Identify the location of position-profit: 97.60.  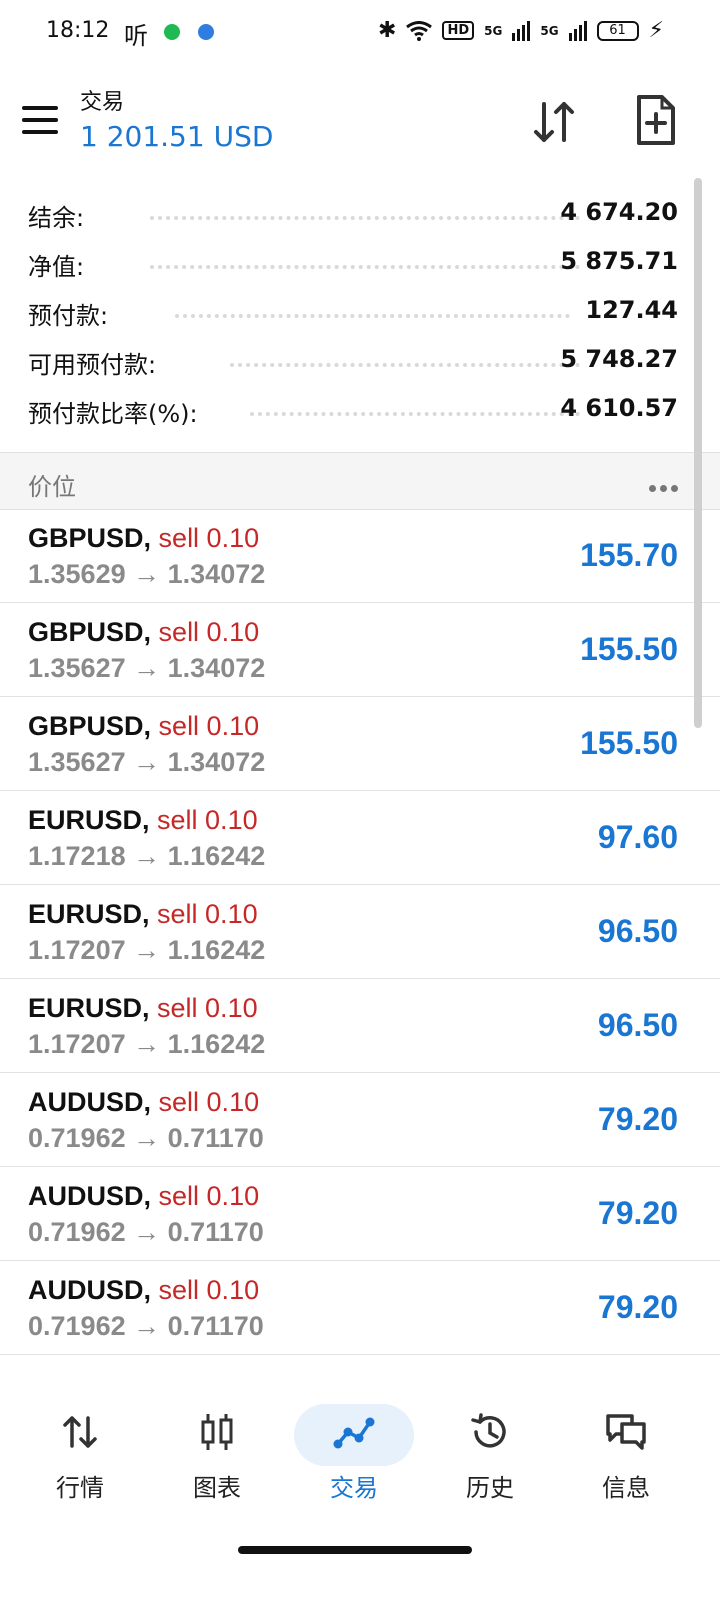
(637, 837).